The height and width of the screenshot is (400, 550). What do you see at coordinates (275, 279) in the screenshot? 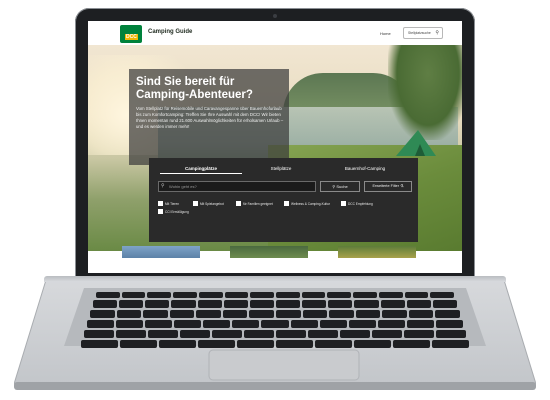
I see `laptop-hinge` at bounding box center [275, 279].